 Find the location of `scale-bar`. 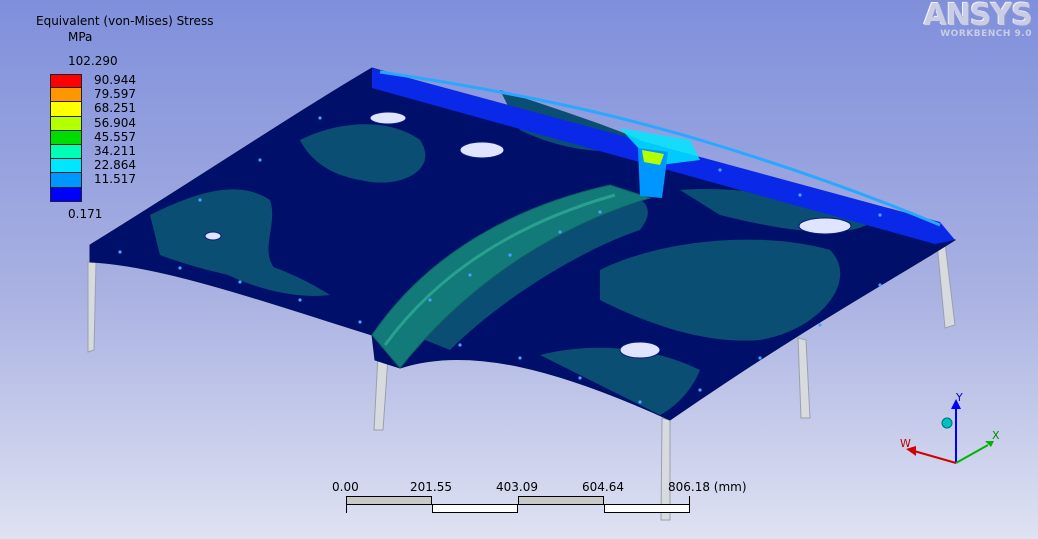

scale-bar is located at coordinates (518, 504).